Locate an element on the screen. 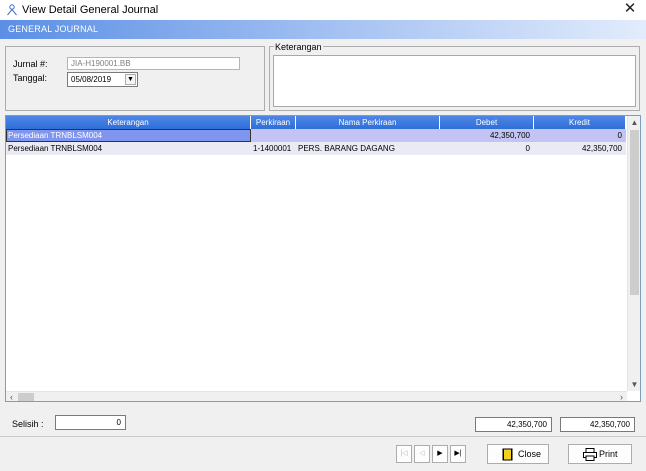 This screenshot has width=646, height=471. close-button: Close is located at coordinates (518, 454).